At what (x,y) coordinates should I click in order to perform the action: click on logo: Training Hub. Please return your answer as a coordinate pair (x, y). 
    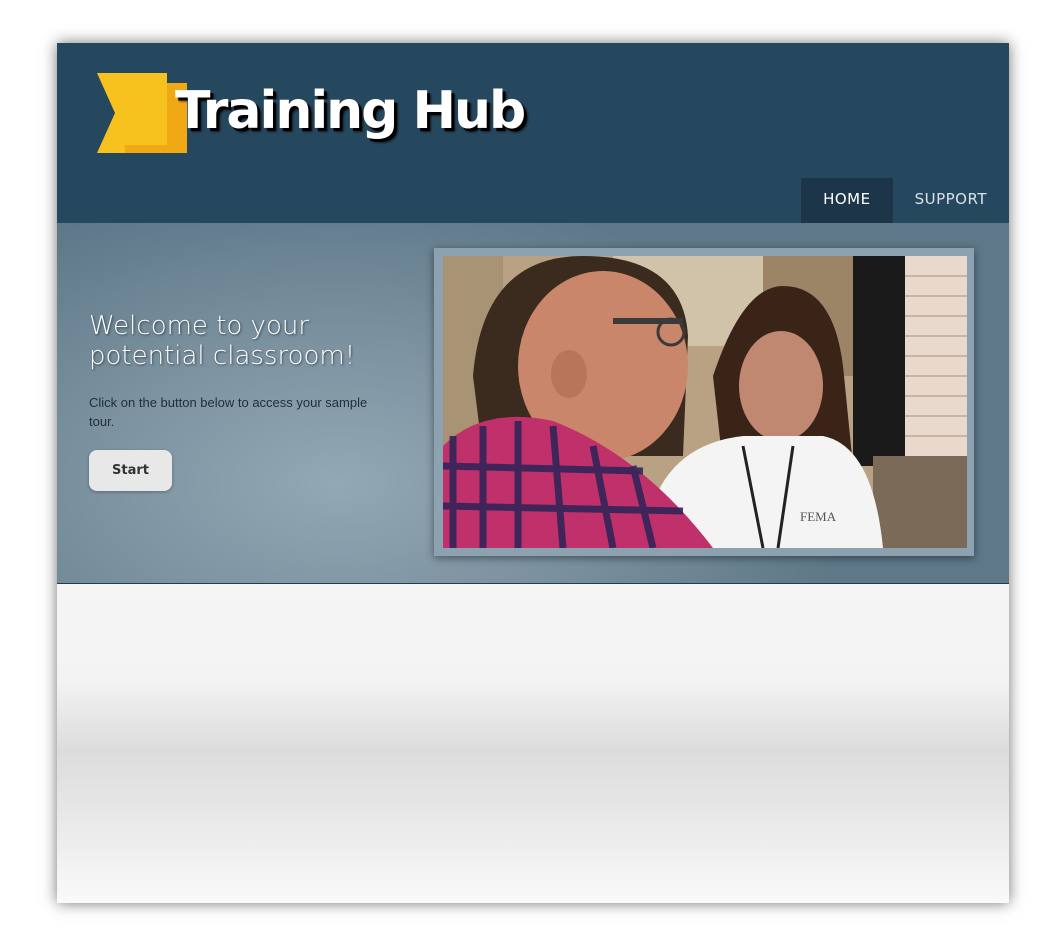
    Looking at the image, I should click on (311, 115).